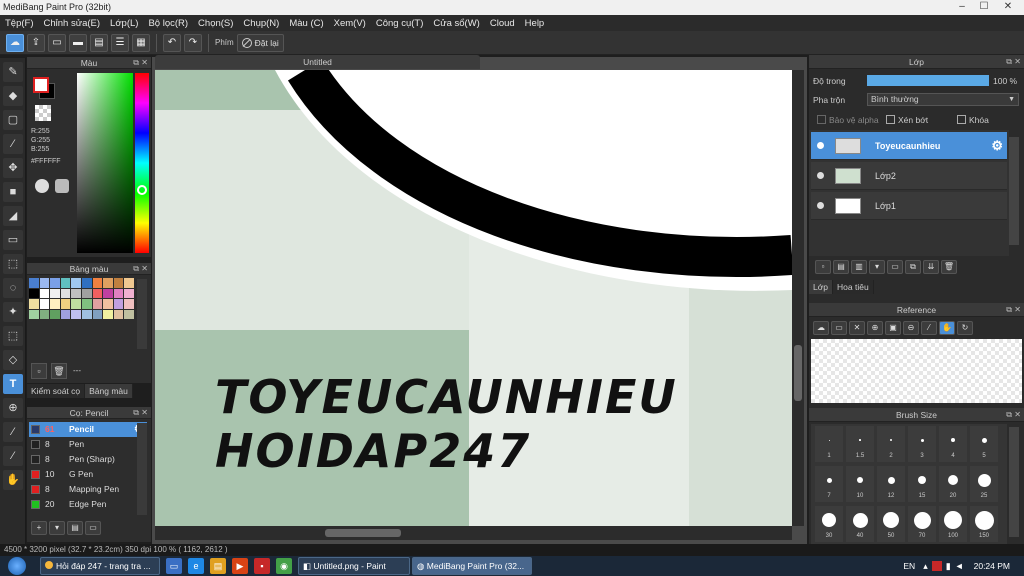 This screenshot has width=1024, height=576. Describe the element at coordinates (841, 267) in the screenshot. I see `new-halftone-layer-icon: ▤` at that location.